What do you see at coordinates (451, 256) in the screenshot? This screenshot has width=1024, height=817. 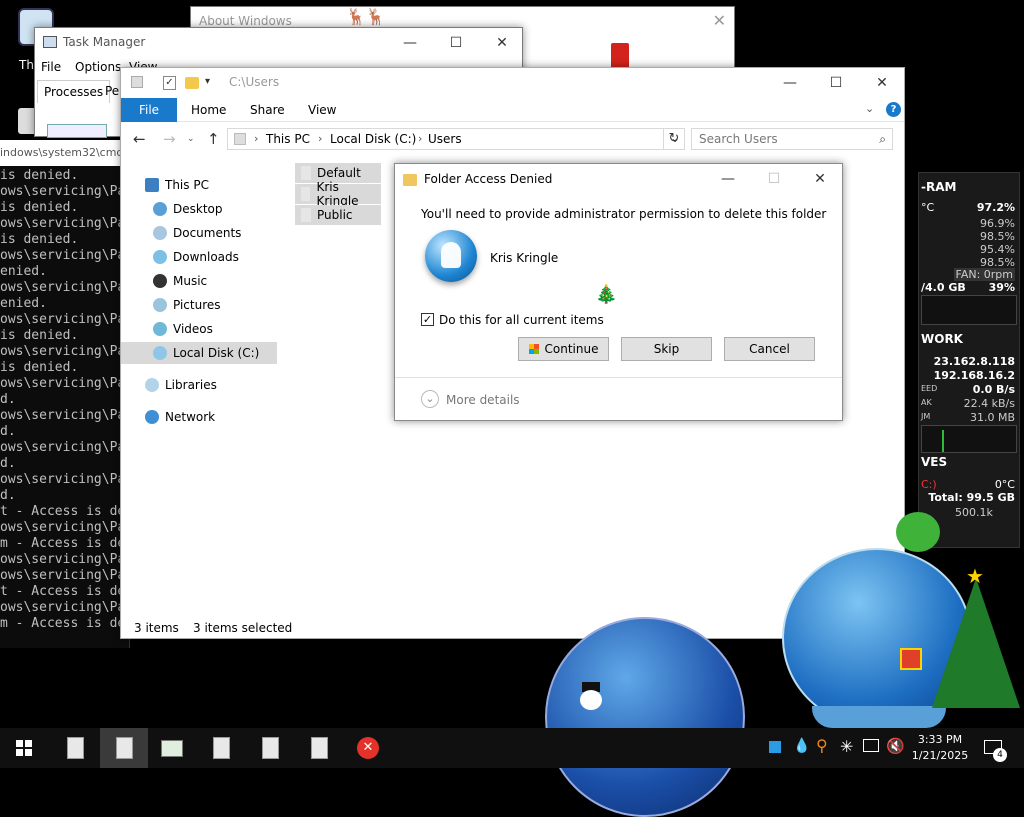 I see `user-avatar` at bounding box center [451, 256].